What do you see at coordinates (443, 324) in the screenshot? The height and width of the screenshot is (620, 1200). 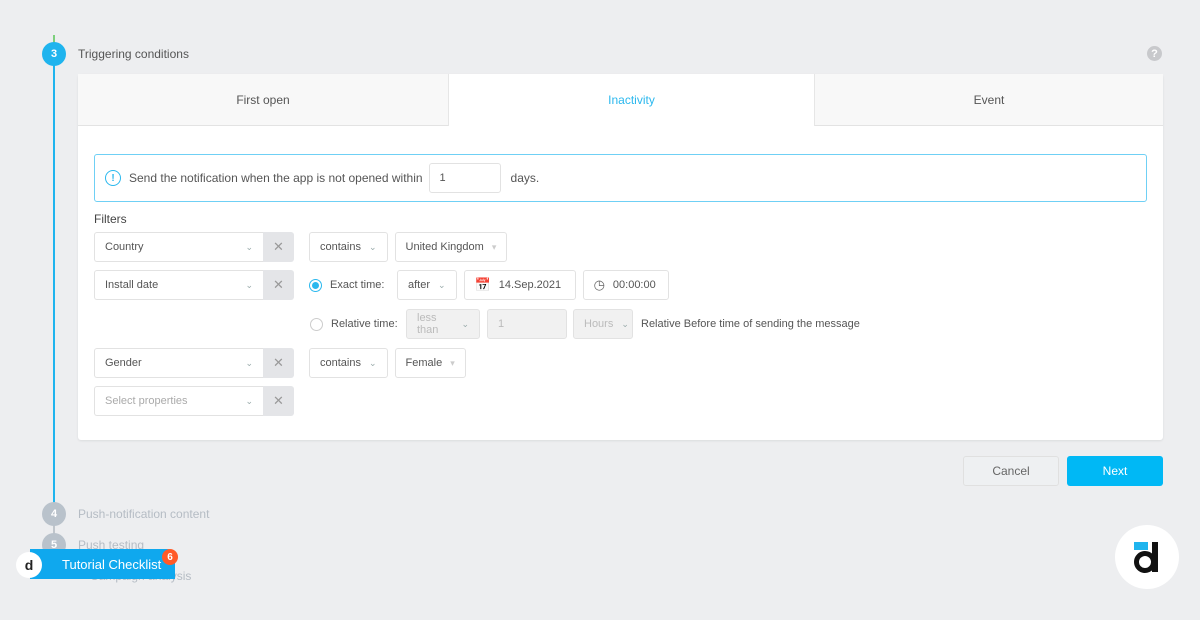 I see `relative-operator-select: less than ⌄` at bounding box center [443, 324].